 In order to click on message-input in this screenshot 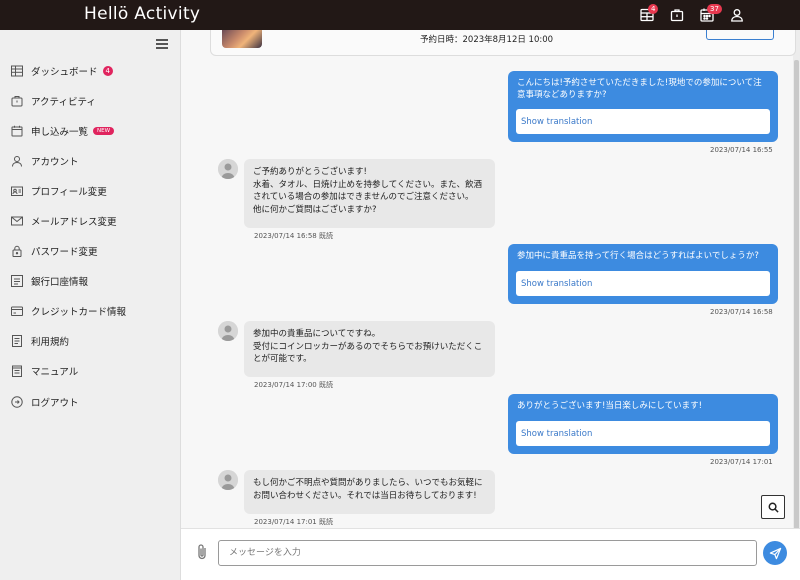, I will do `click(487, 553)`.